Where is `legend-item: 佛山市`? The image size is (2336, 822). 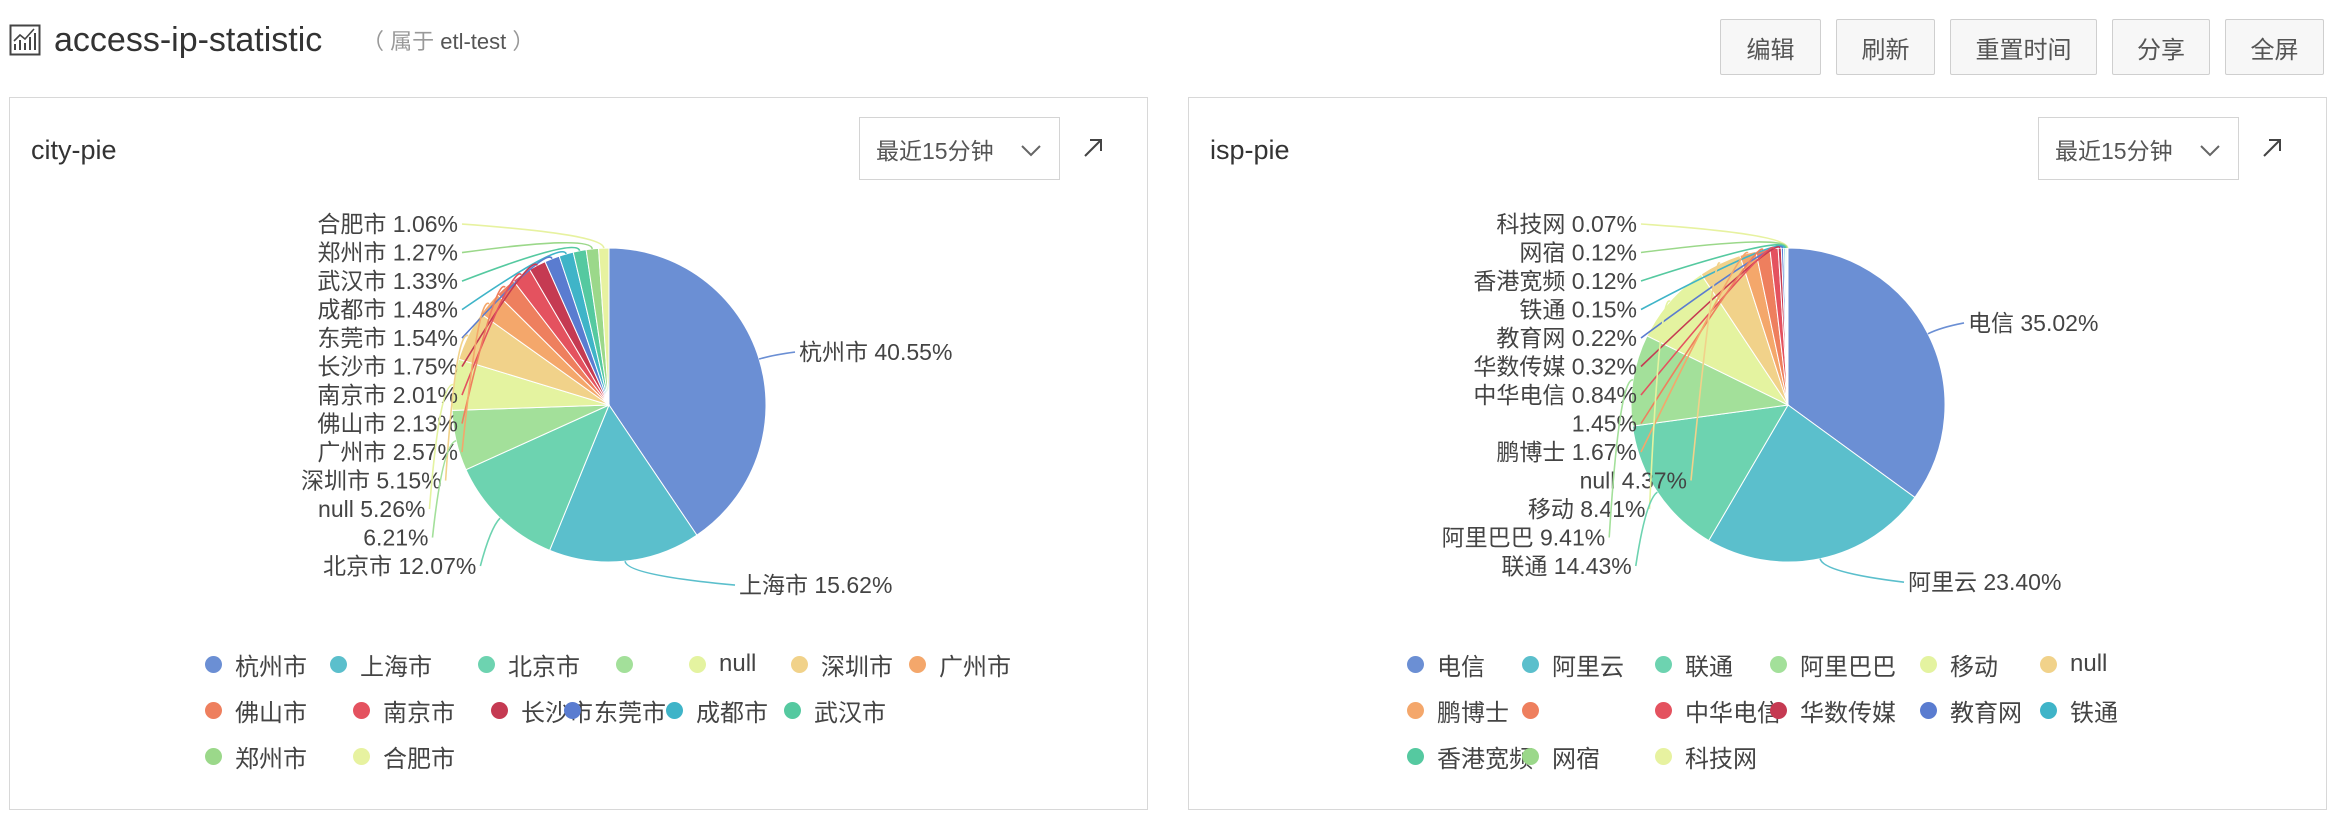 legend-item: 佛山市 is located at coordinates (279, 710).